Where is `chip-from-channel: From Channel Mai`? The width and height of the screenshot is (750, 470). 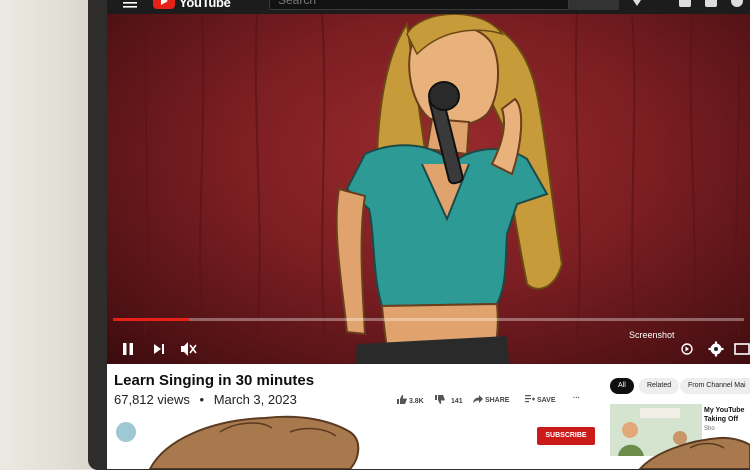
chip-from-channel: From Channel Mai is located at coordinates (715, 386).